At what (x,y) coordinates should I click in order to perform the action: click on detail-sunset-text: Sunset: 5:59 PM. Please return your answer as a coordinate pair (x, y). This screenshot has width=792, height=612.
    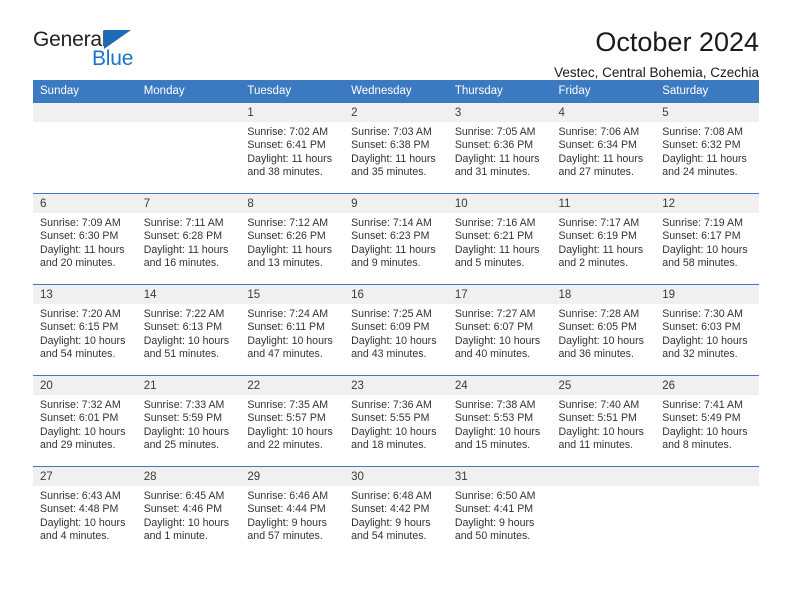
    Looking at the image, I should click on (183, 418).